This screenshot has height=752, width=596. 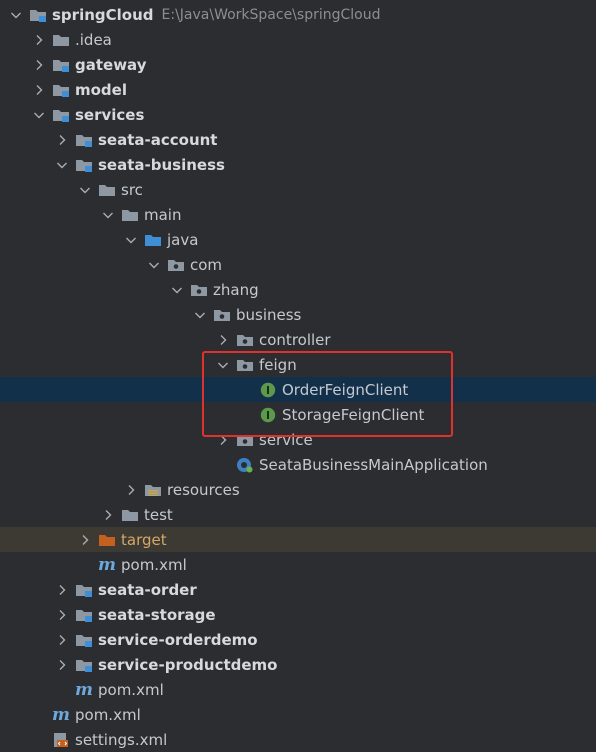 I want to click on excluded-folder-icon, so click(x=107, y=540).